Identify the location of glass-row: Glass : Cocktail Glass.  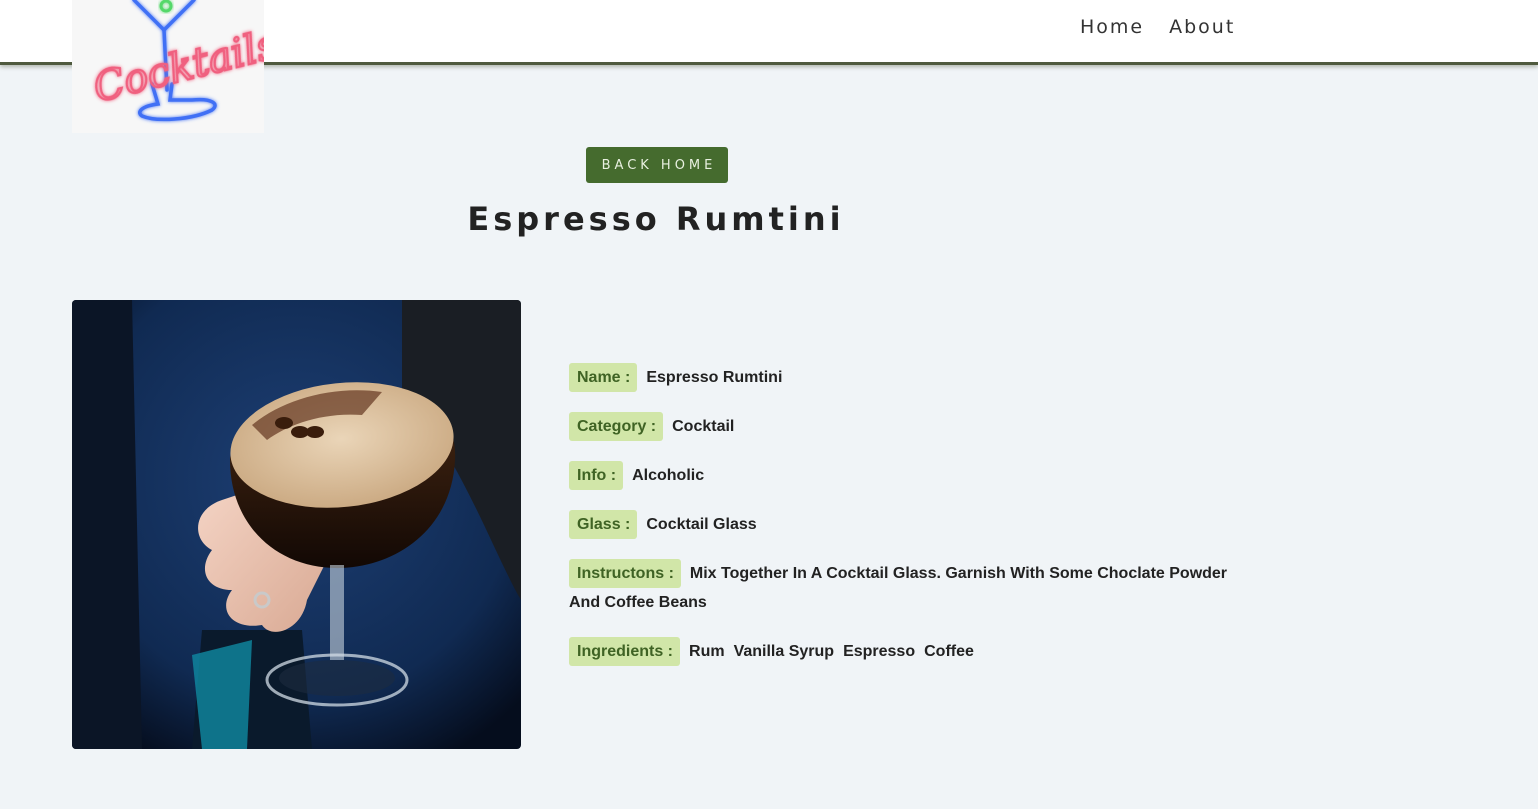
(899, 524).